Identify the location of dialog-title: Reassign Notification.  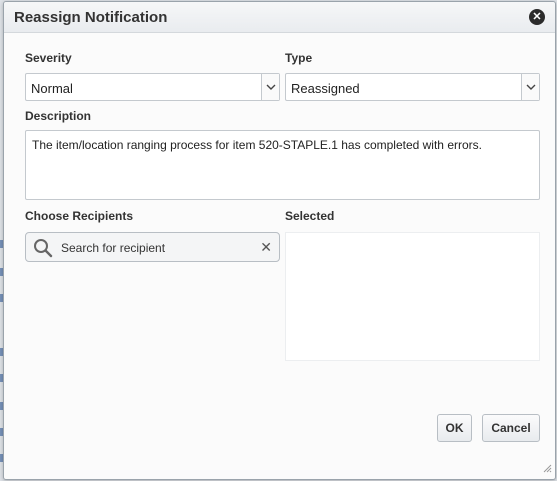
(91, 17).